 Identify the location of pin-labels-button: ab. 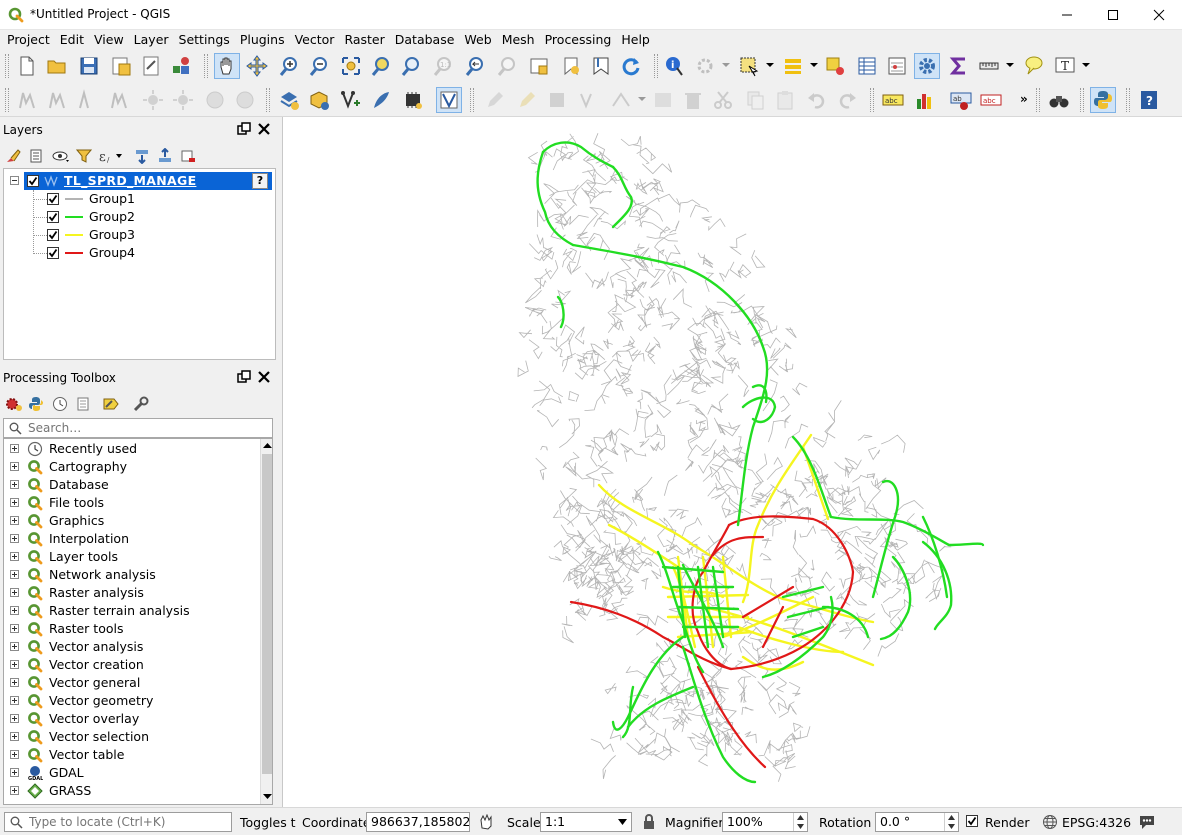
(961, 100).